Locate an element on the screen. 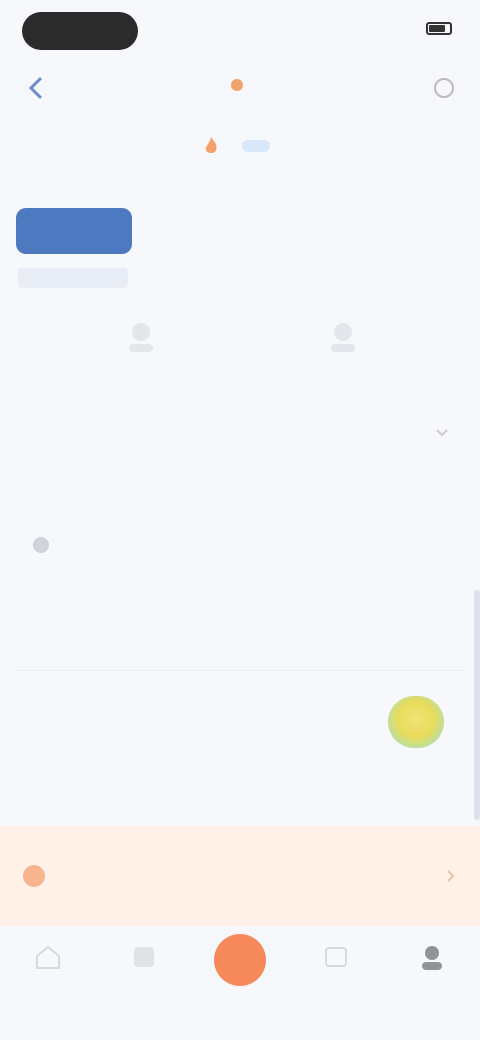 Image resolution: width=480 pixels, height=1040 pixels. choice-2-icon is located at coordinates (343, 337).